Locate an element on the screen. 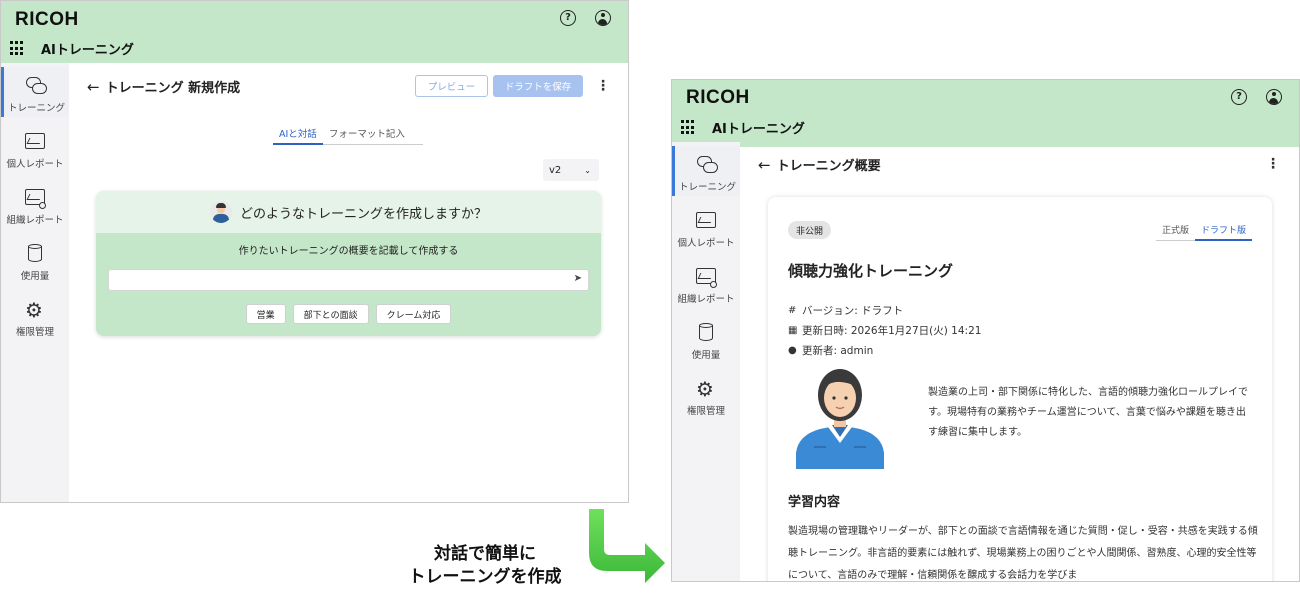 The image size is (1300, 607). chip-subordinate-interview: 部下との面談 is located at coordinates (330, 314).